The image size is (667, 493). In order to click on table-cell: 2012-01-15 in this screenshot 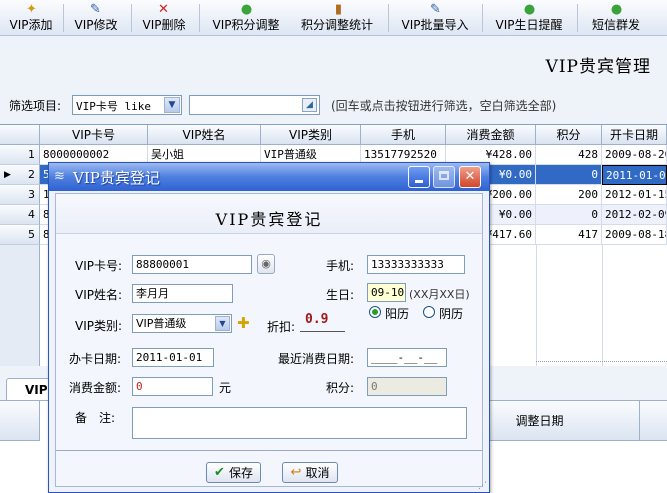, I will do `click(634, 195)`.